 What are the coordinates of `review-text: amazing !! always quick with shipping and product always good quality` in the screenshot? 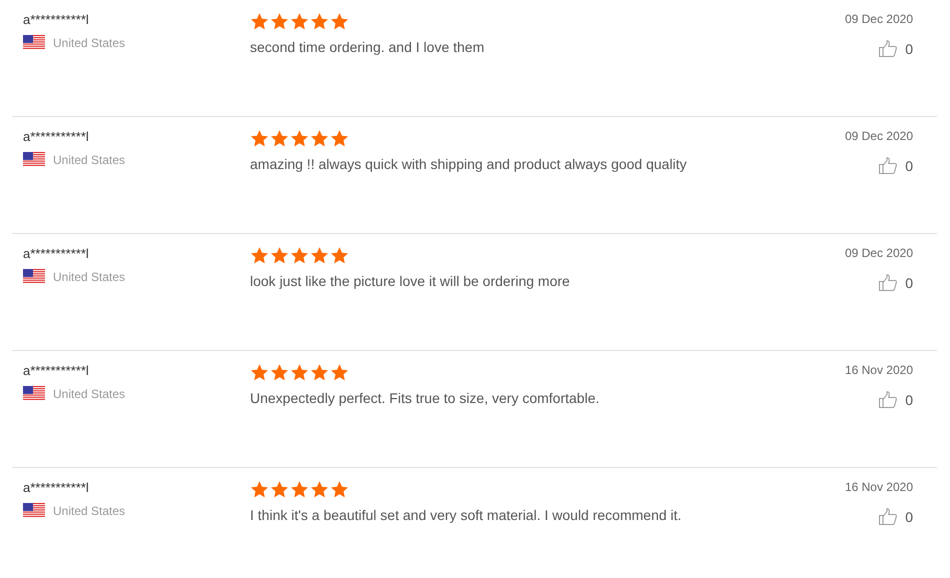 It's located at (469, 164).